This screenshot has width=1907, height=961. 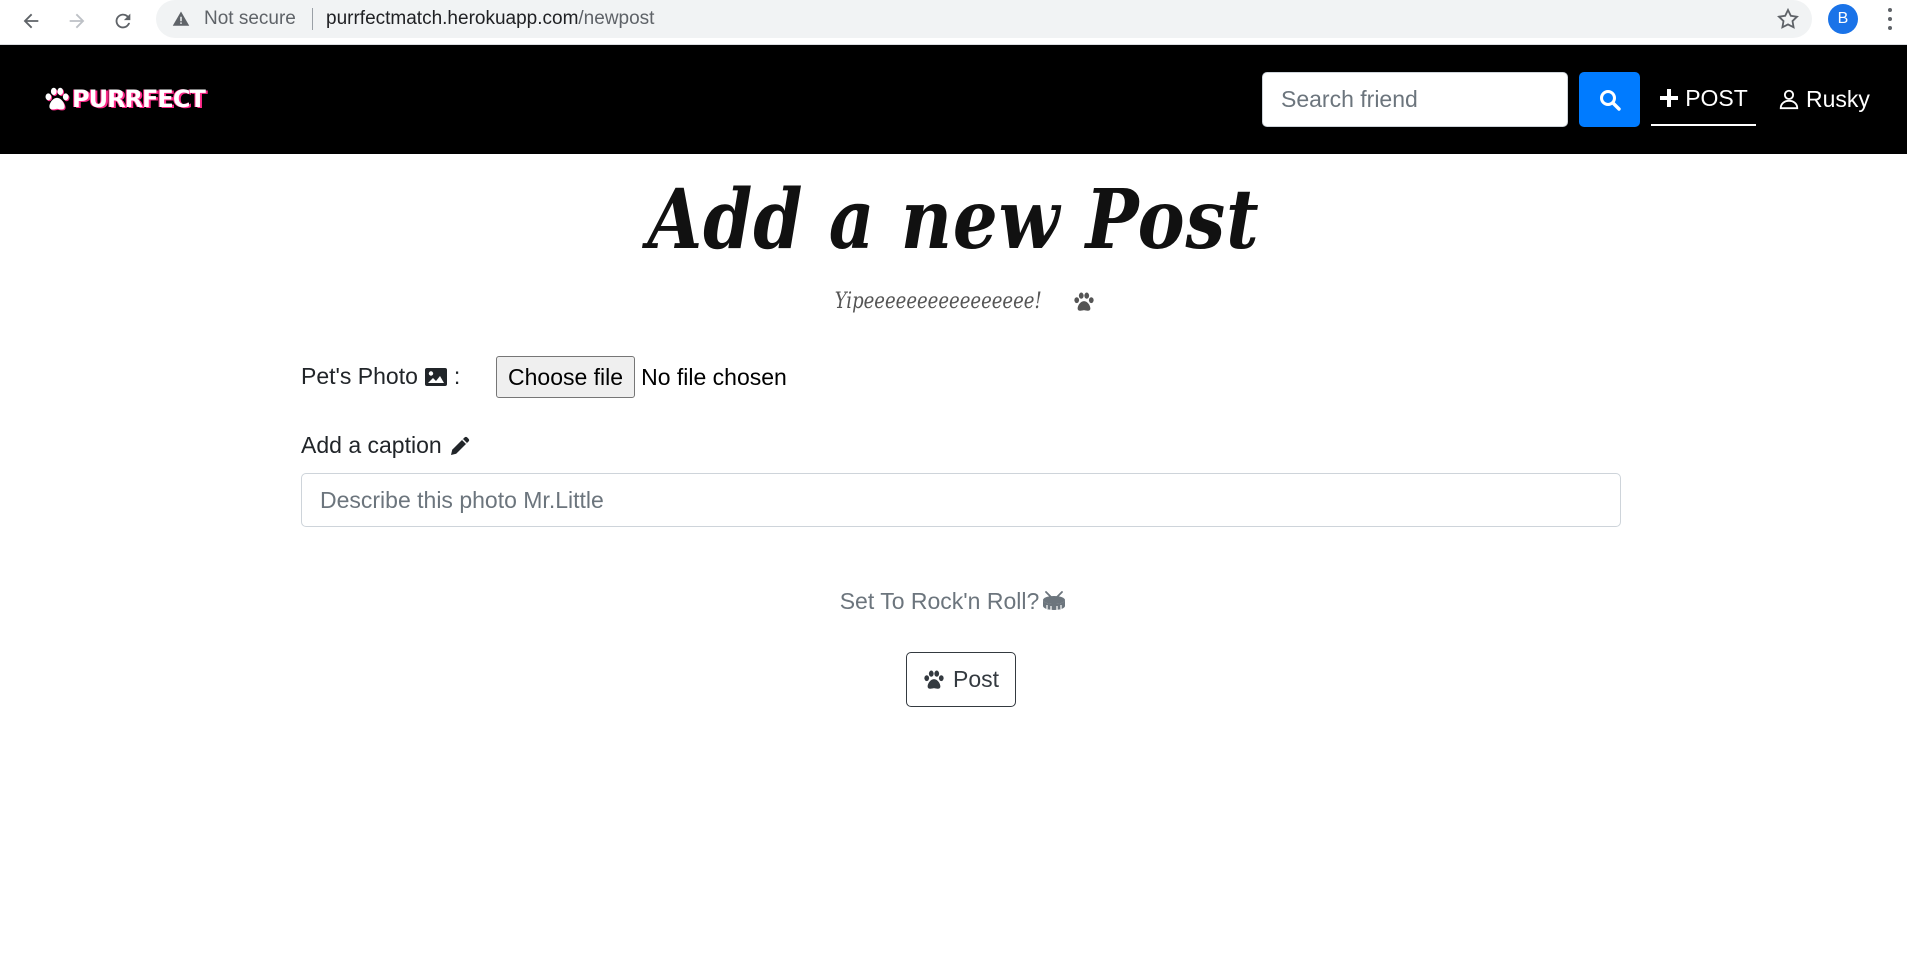 I want to click on forward-button, so click(x=77, y=21).